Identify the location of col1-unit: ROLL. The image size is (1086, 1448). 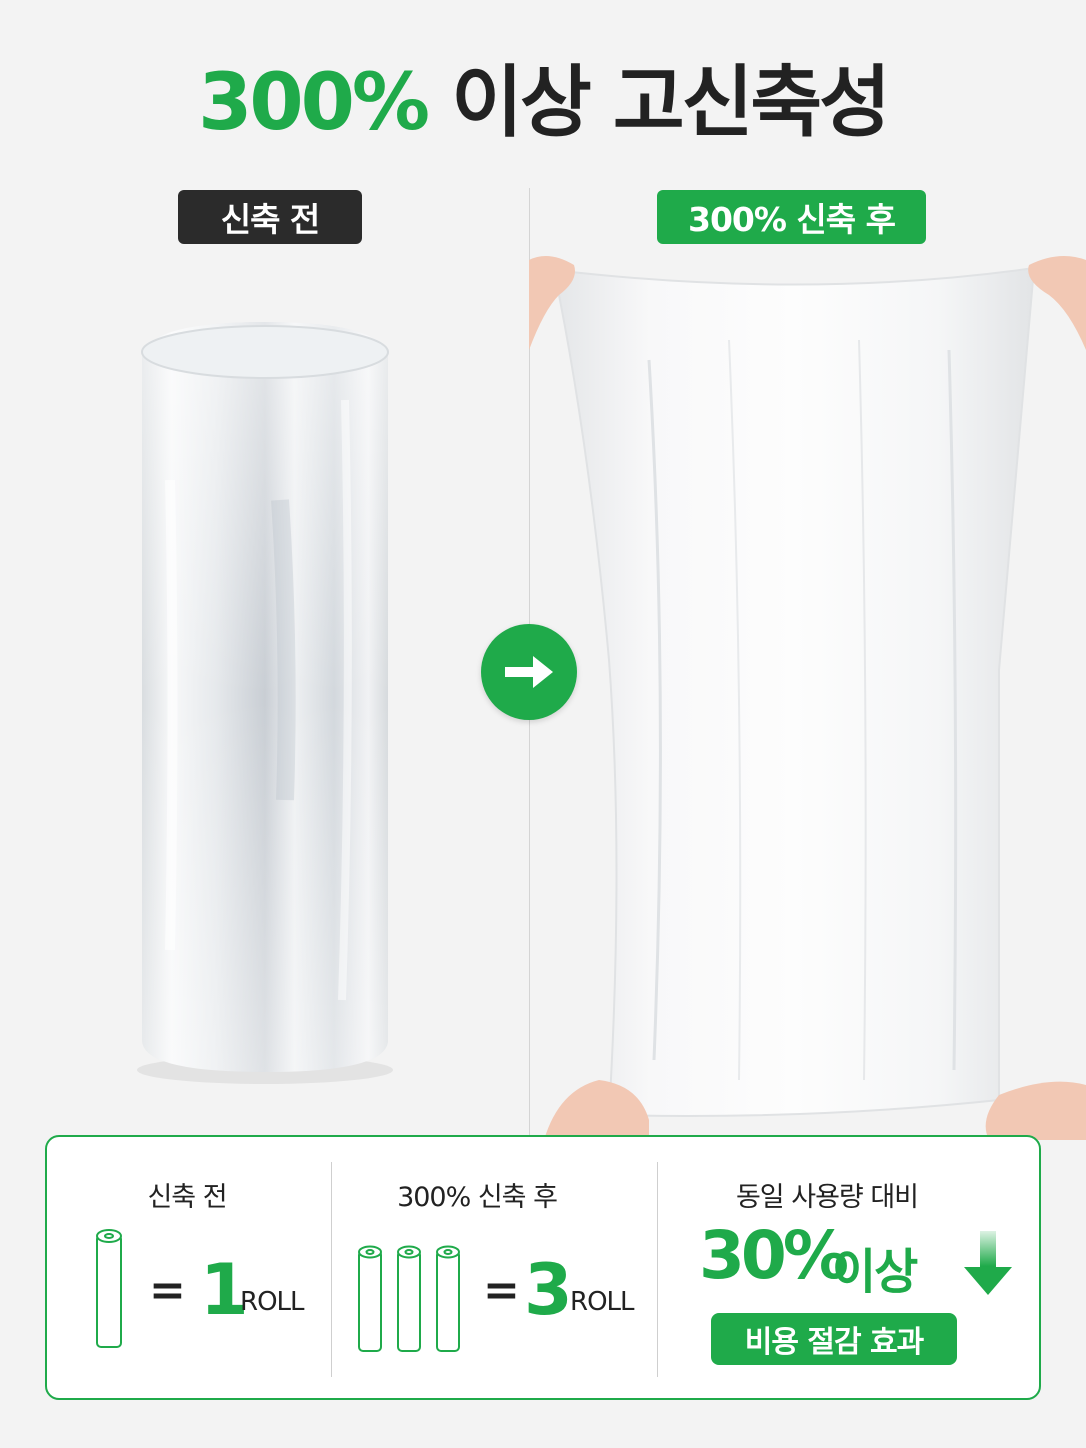
(272, 1302).